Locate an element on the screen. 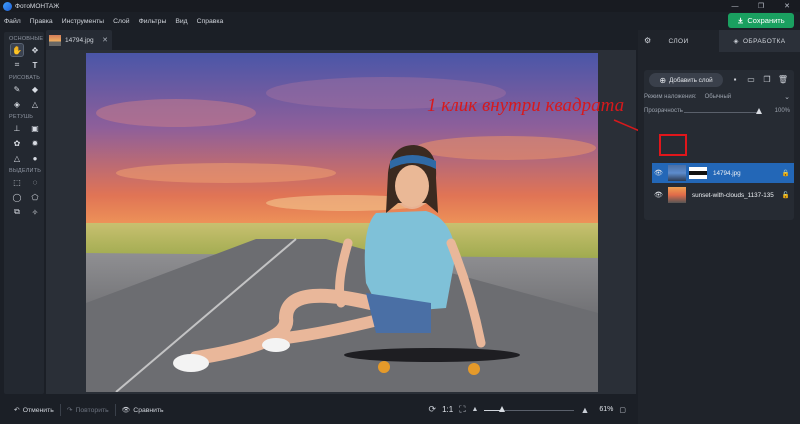  maximize-button: ❐ is located at coordinates (761, 6).